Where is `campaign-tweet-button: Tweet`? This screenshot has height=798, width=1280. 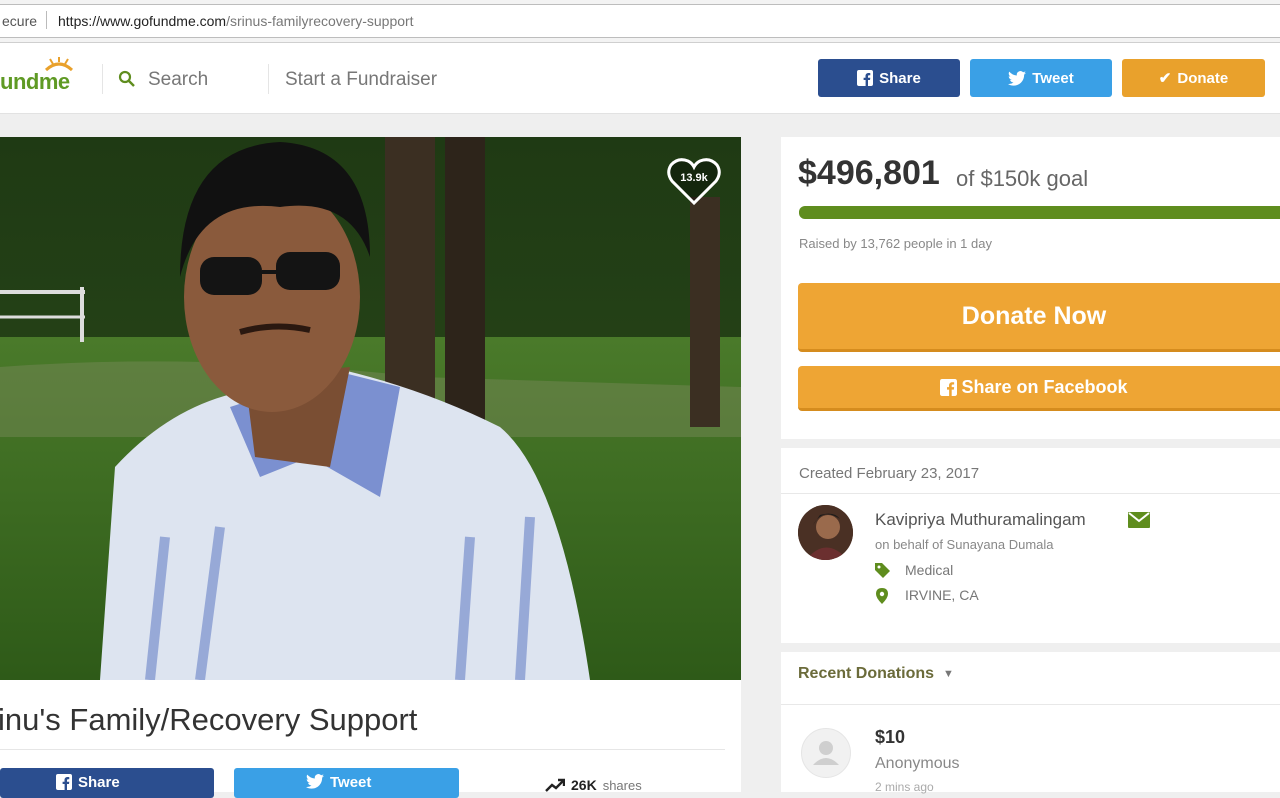 campaign-tweet-button: Tweet is located at coordinates (346, 783).